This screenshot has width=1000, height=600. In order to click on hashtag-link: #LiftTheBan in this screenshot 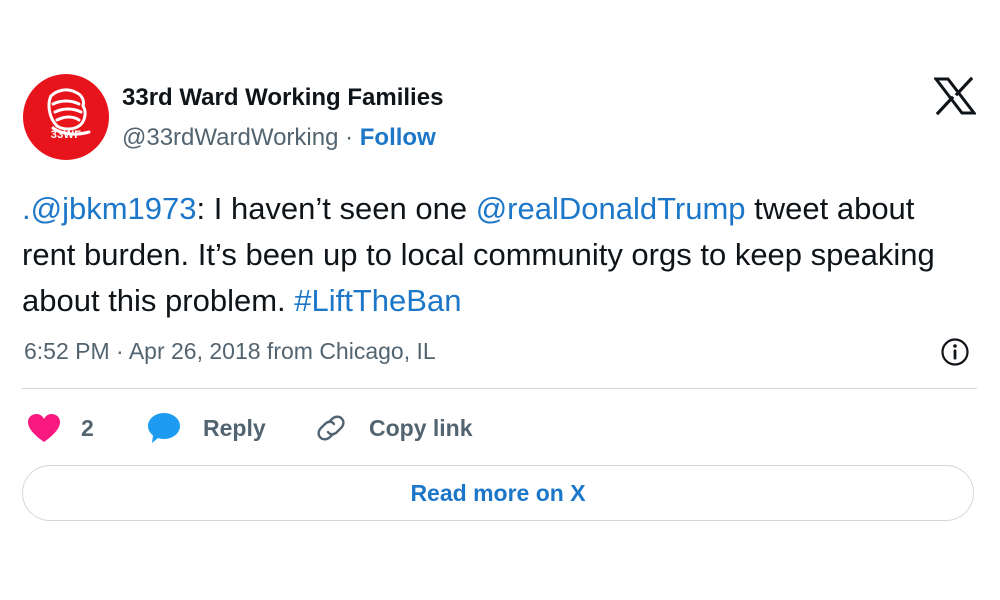, I will do `click(377, 300)`.